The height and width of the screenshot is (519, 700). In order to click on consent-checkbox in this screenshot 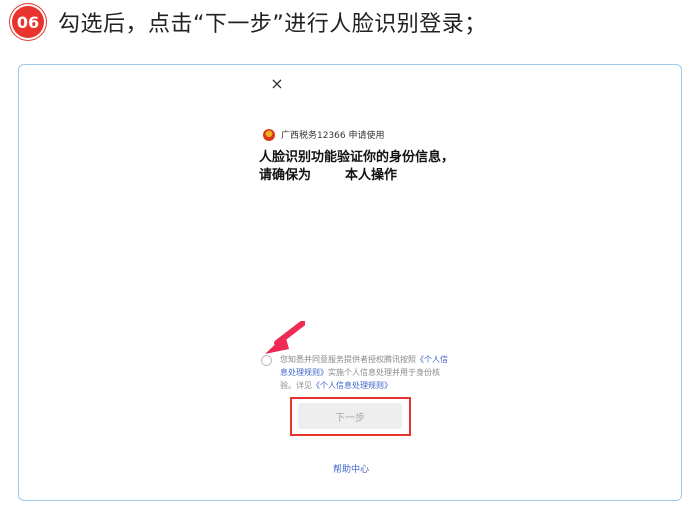, I will do `click(266, 360)`.